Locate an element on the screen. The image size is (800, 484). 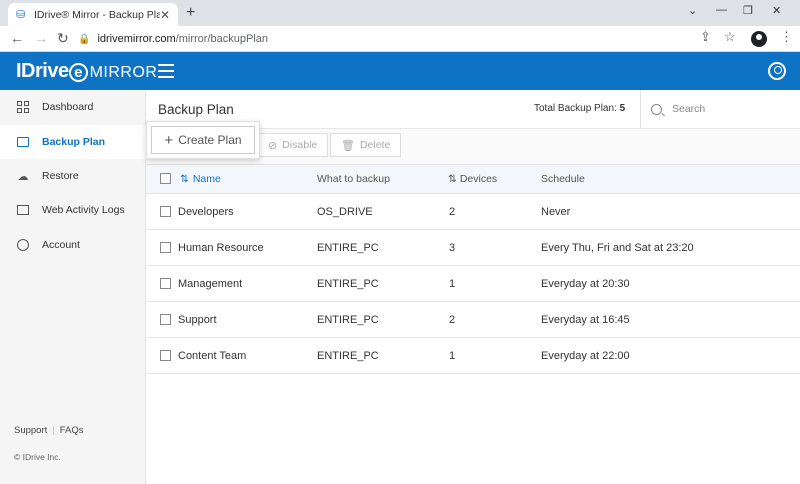
url-field: 🔒 idrivemirror.com /mirror/backupPlan is located at coordinates (173, 39).